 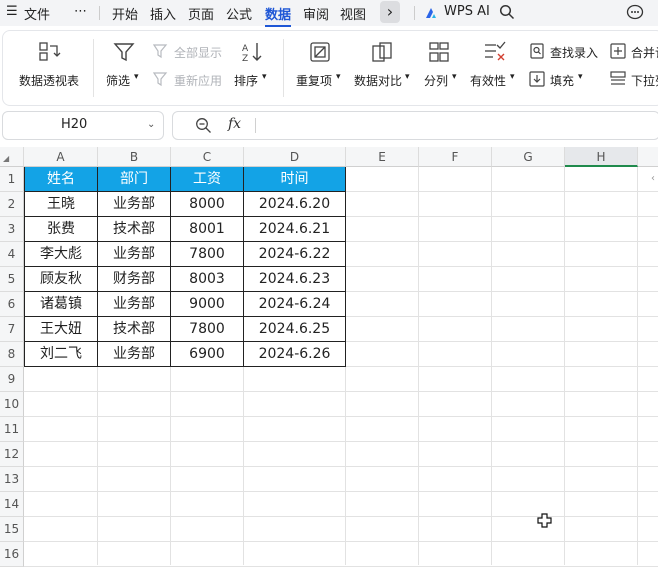 What do you see at coordinates (295, 254) in the screenshot?
I see `table-cell: 2024-6.22` at bounding box center [295, 254].